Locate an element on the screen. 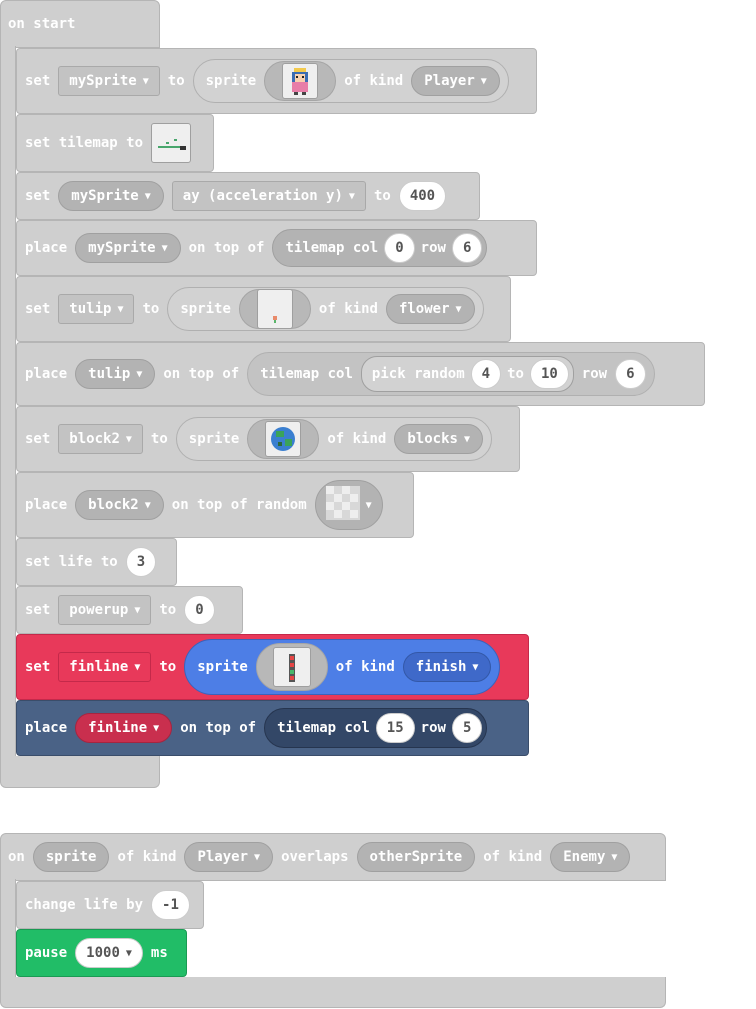 This screenshot has width=756, height=1009. tile-picker-dropdown: ▼ is located at coordinates (348, 505).